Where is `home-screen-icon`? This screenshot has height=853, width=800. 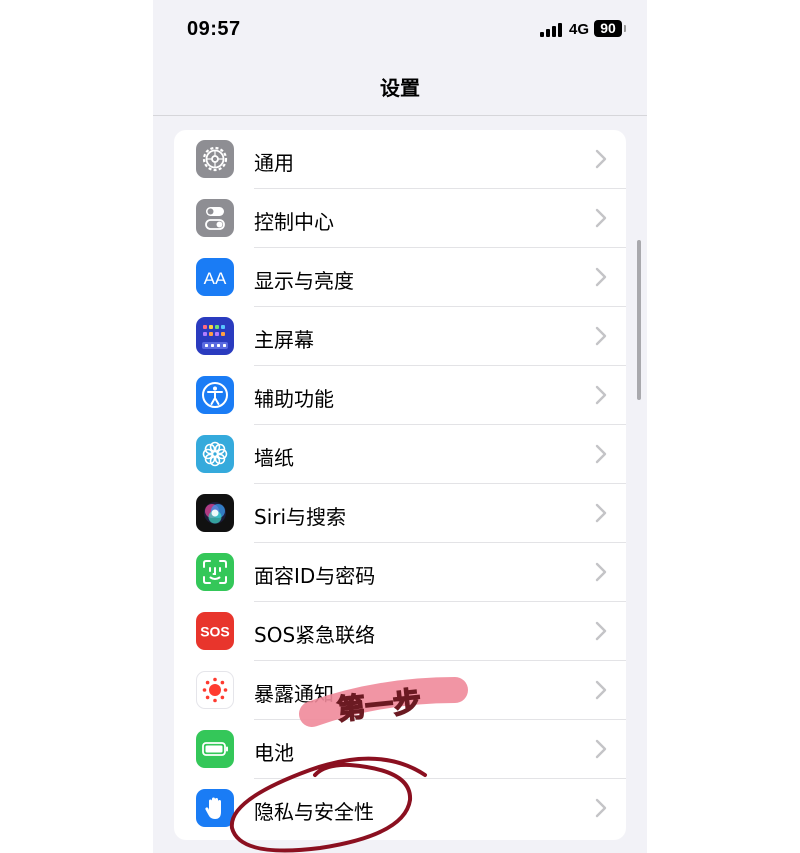 home-screen-icon is located at coordinates (215, 336).